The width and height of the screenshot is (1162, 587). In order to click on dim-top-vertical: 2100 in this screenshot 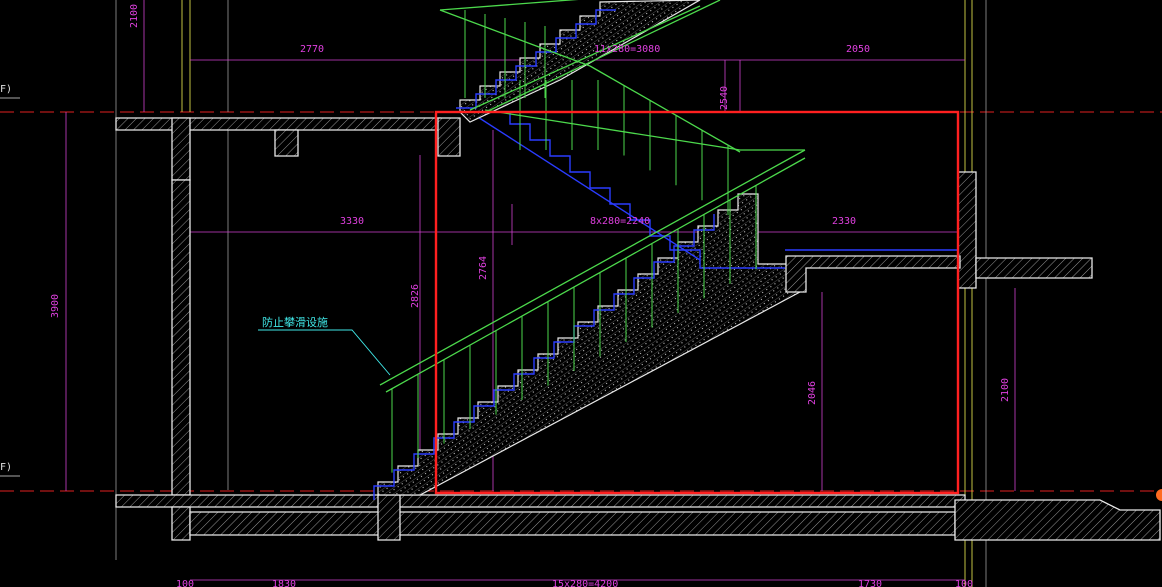, I will do `click(134, 16)`.